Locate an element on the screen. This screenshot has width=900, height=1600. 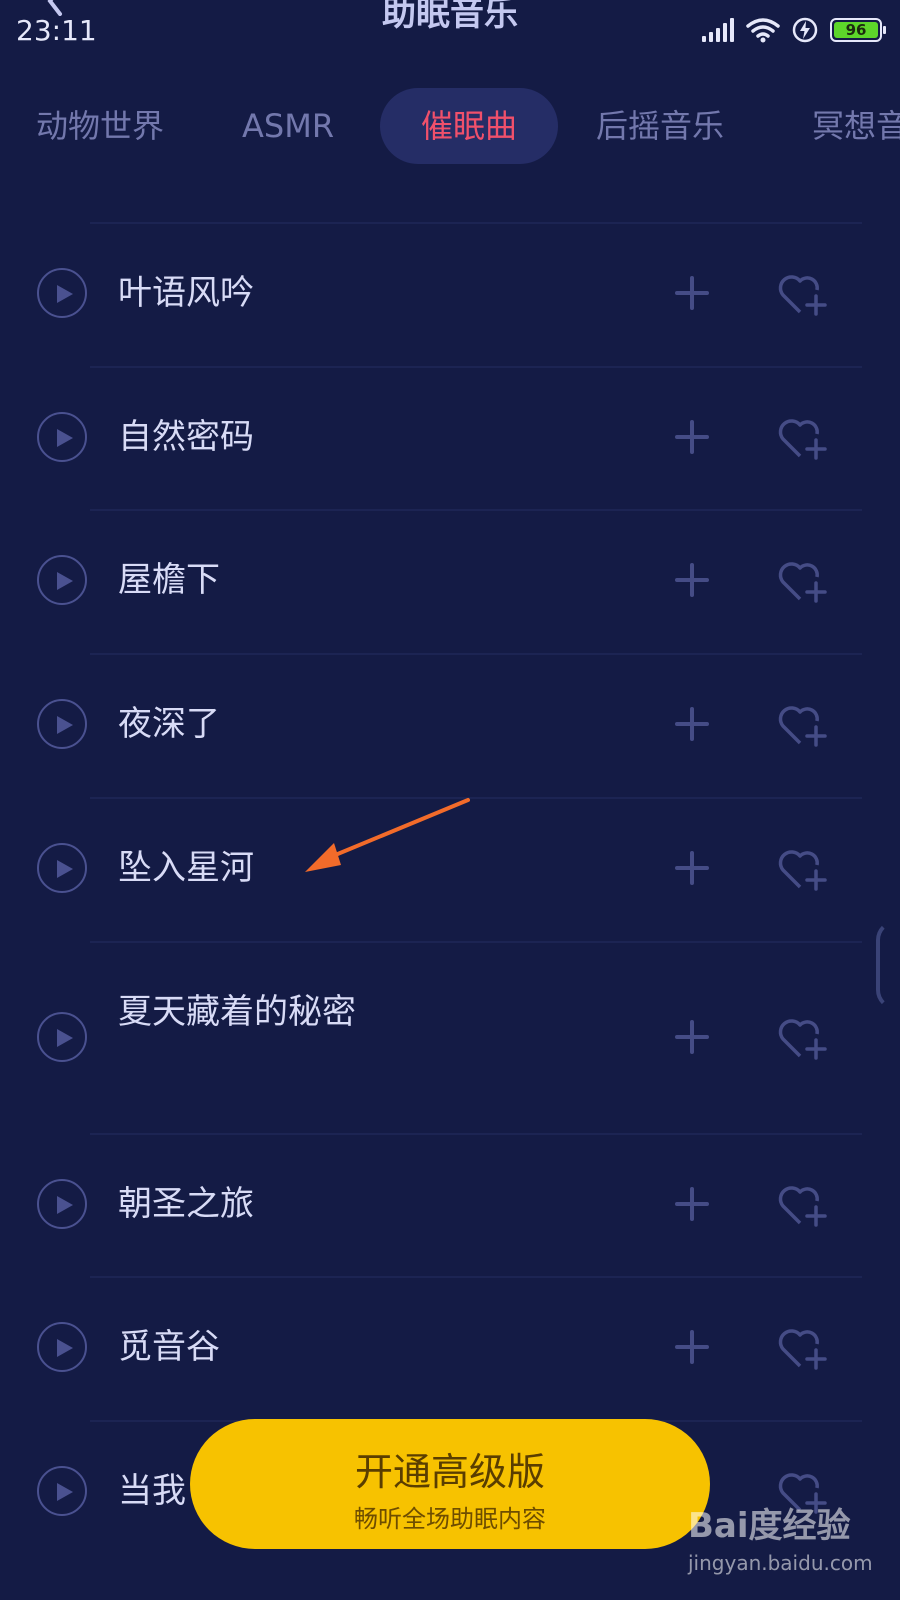
list-item: 夏天藏着的秘密 is located at coordinates (450, 1037).